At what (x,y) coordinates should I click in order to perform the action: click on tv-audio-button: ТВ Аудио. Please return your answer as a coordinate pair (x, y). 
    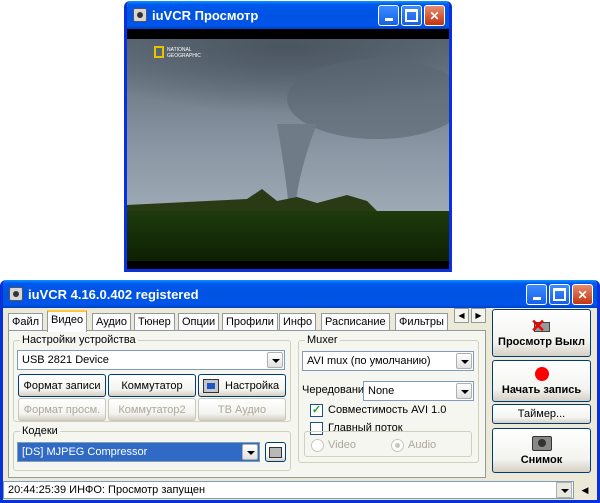
    Looking at the image, I should click on (242, 409).